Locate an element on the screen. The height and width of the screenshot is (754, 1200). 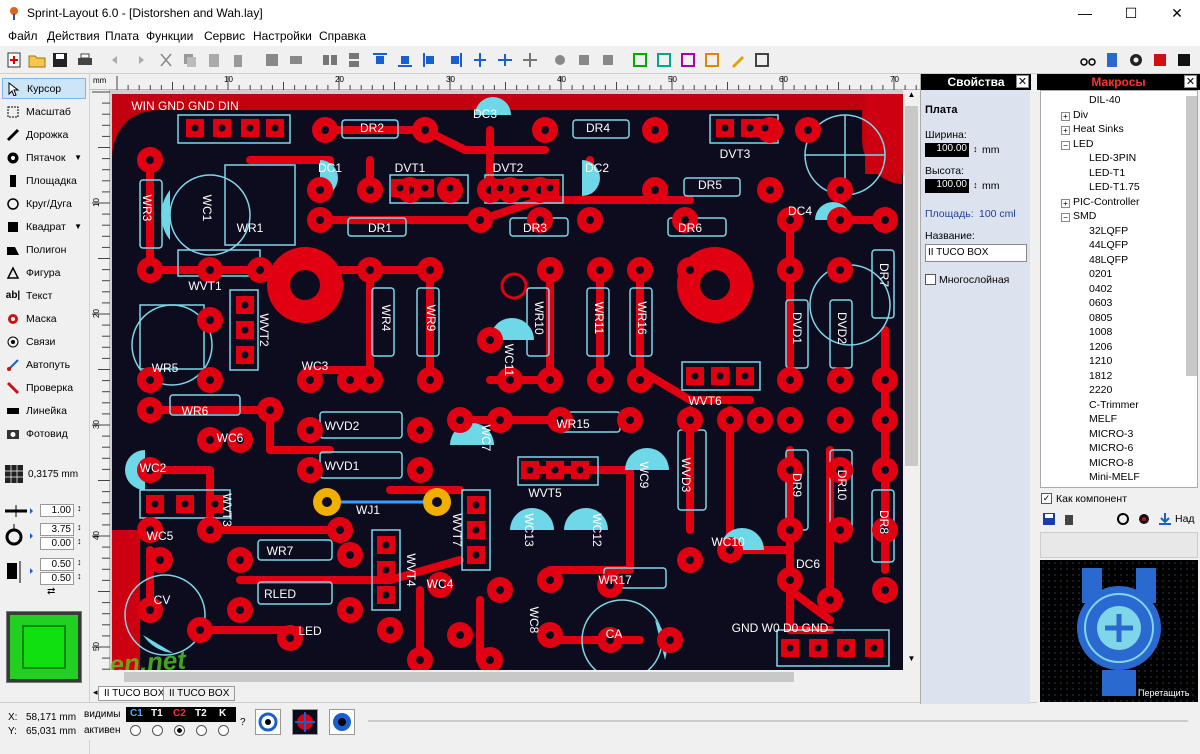
help-icon: ? is located at coordinates (243, 722).